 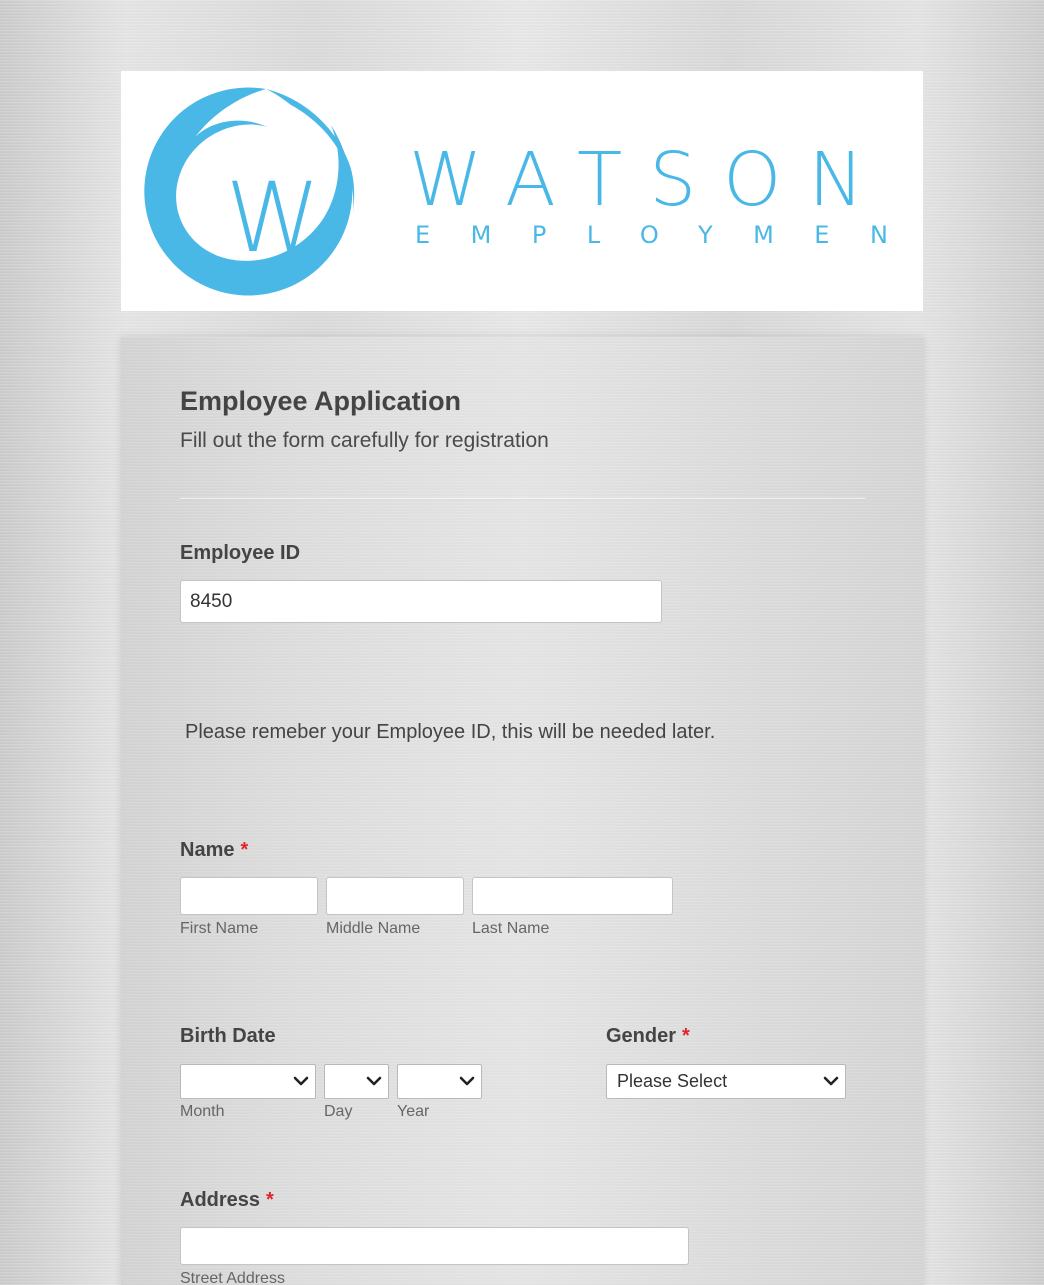 What do you see at coordinates (338, 1111) in the screenshot?
I see `birth-day-sublabel: Day` at bounding box center [338, 1111].